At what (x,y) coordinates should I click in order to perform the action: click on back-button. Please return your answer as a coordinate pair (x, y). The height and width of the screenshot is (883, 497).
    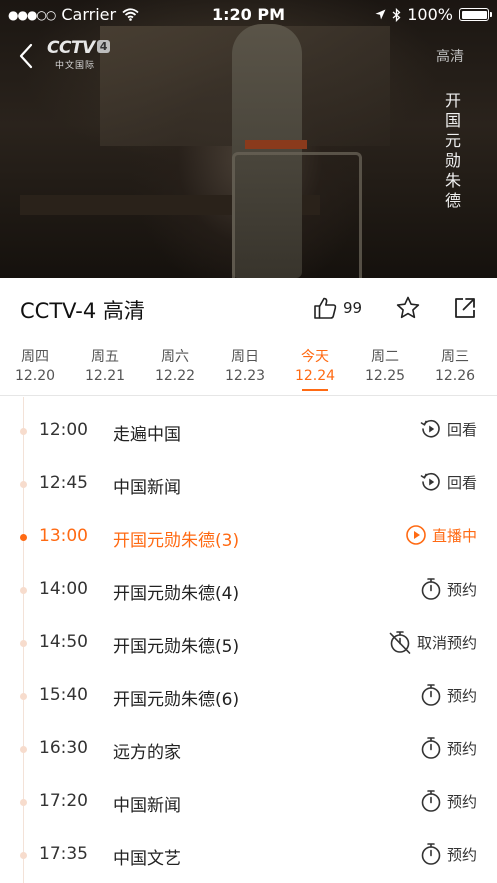
    Looking at the image, I should click on (27, 56).